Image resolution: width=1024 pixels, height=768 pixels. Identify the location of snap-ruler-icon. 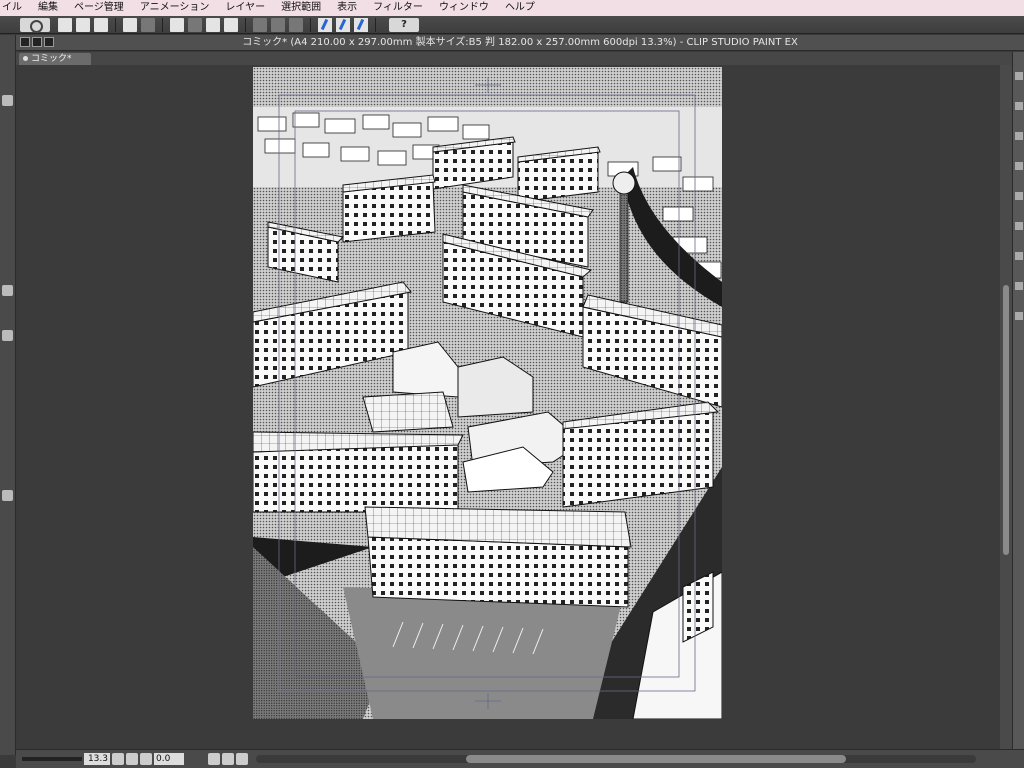
(325, 24).